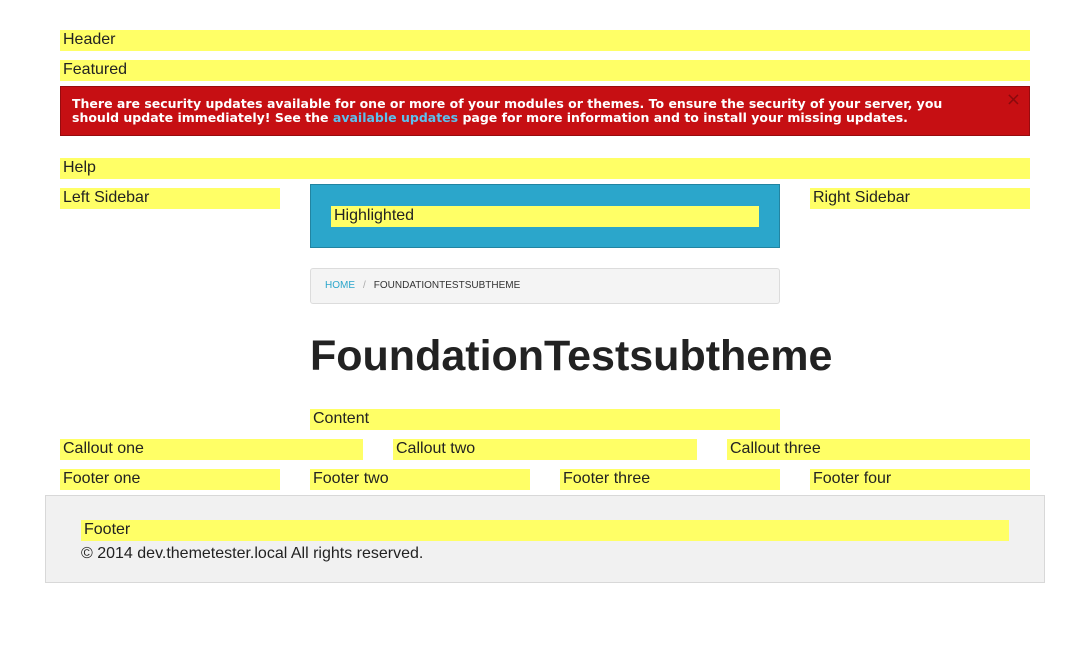 Image resolution: width=1078 pixels, height=671 pixels. I want to click on breadcrumb-home-link: HOME, so click(340, 285).